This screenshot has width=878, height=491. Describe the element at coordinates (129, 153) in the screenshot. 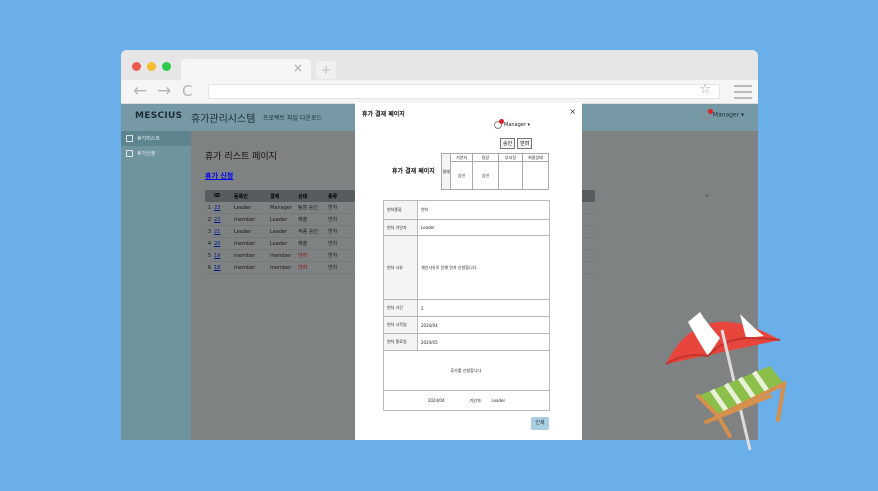

I see `edit-icon` at that location.